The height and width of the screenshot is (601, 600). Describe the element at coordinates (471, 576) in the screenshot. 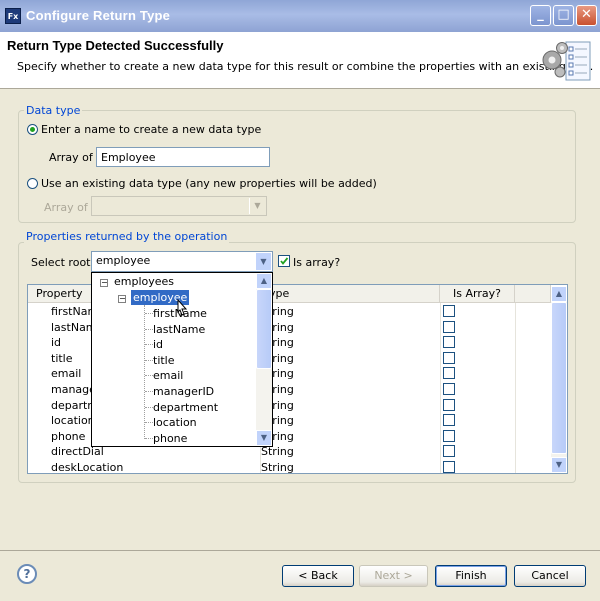

I see `finish-button: Finish` at that location.